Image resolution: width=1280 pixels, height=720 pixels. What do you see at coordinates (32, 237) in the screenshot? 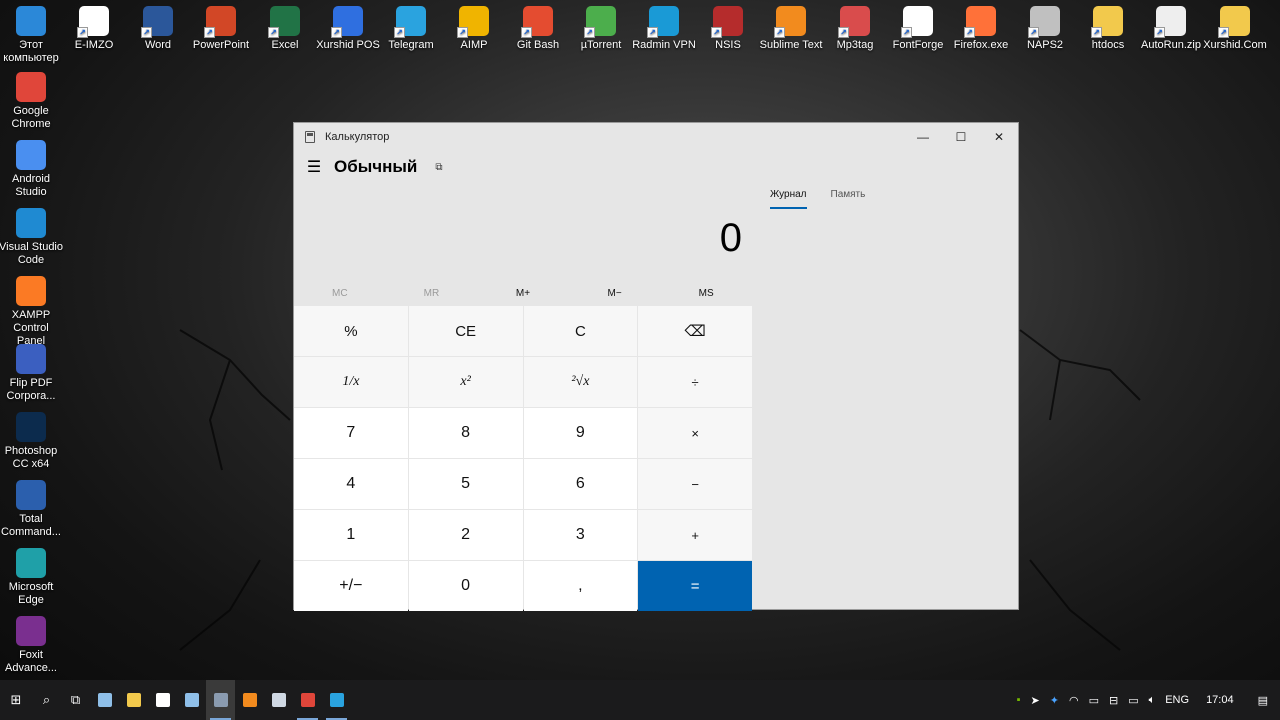
I see `desktop-shortcut: Visual Studio Code` at bounding box center [32, 237].